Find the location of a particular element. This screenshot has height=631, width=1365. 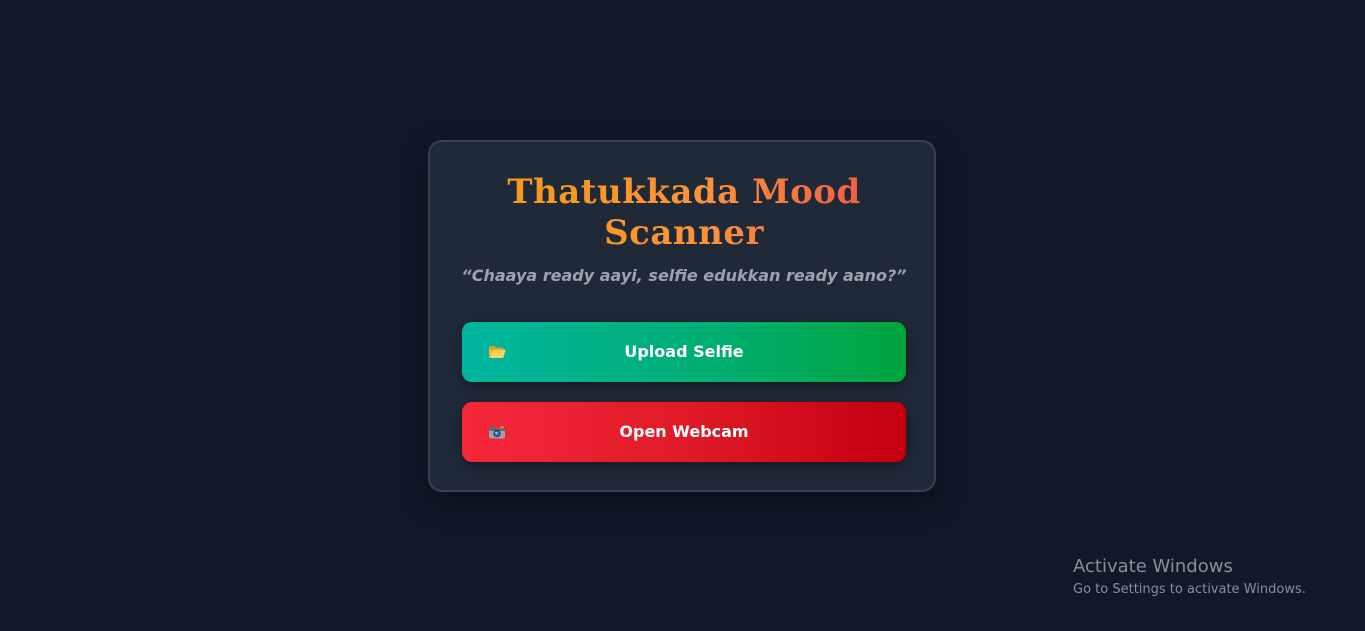

watermark-title: Activate Windows is located at coordinates (1153, 566).